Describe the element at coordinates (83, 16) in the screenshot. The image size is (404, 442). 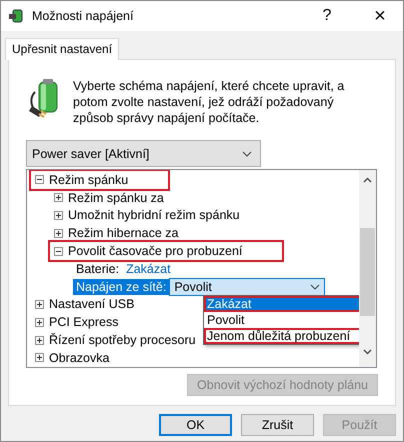
I see `window-title: Možnosti napájení` at that location.